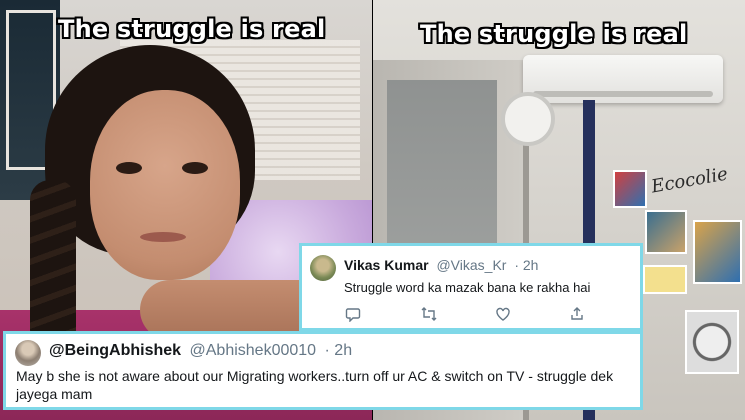  What do you see at coordinates (623, 94) in the screenshot?
I see `ac-vent` at bounding box center [623, 94].